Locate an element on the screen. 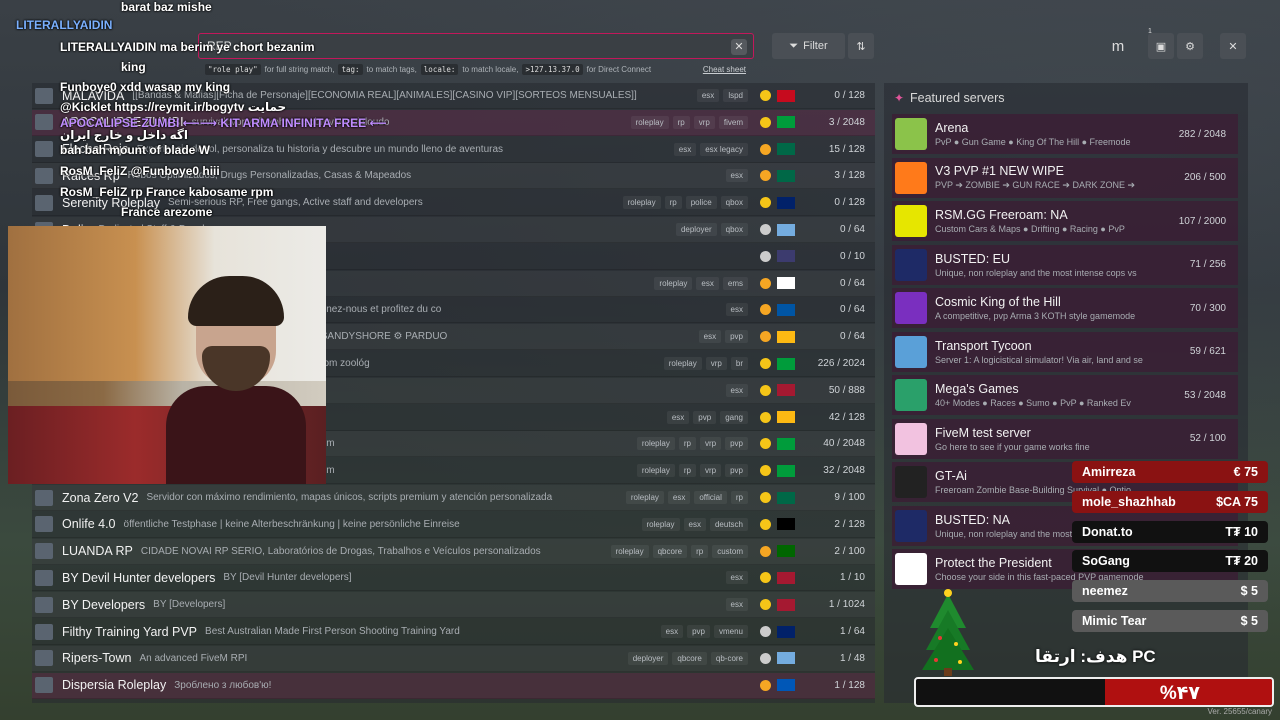 Image resolution: width=1280 pixels, height=720 pixels. close-button: ✕ is located at coordinates (1233, 46).